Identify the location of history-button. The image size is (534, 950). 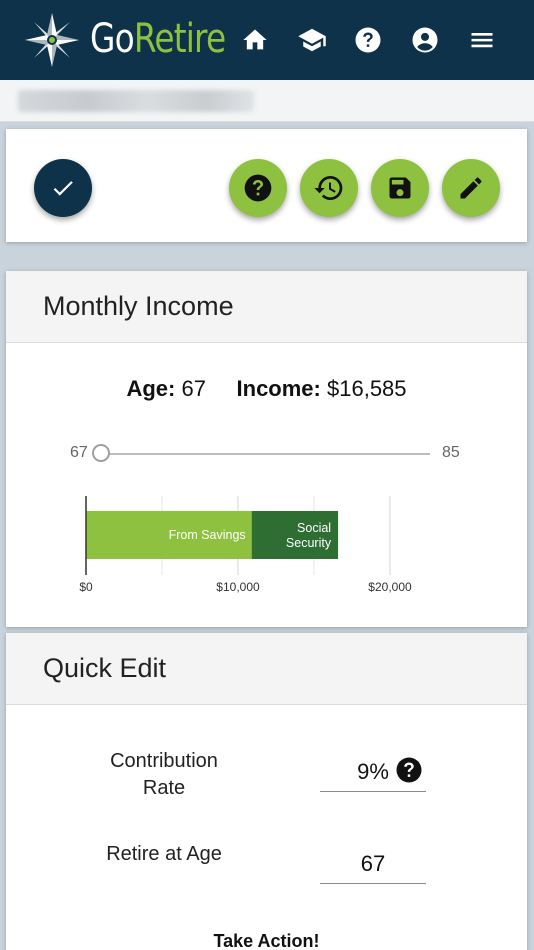
(329, 188).